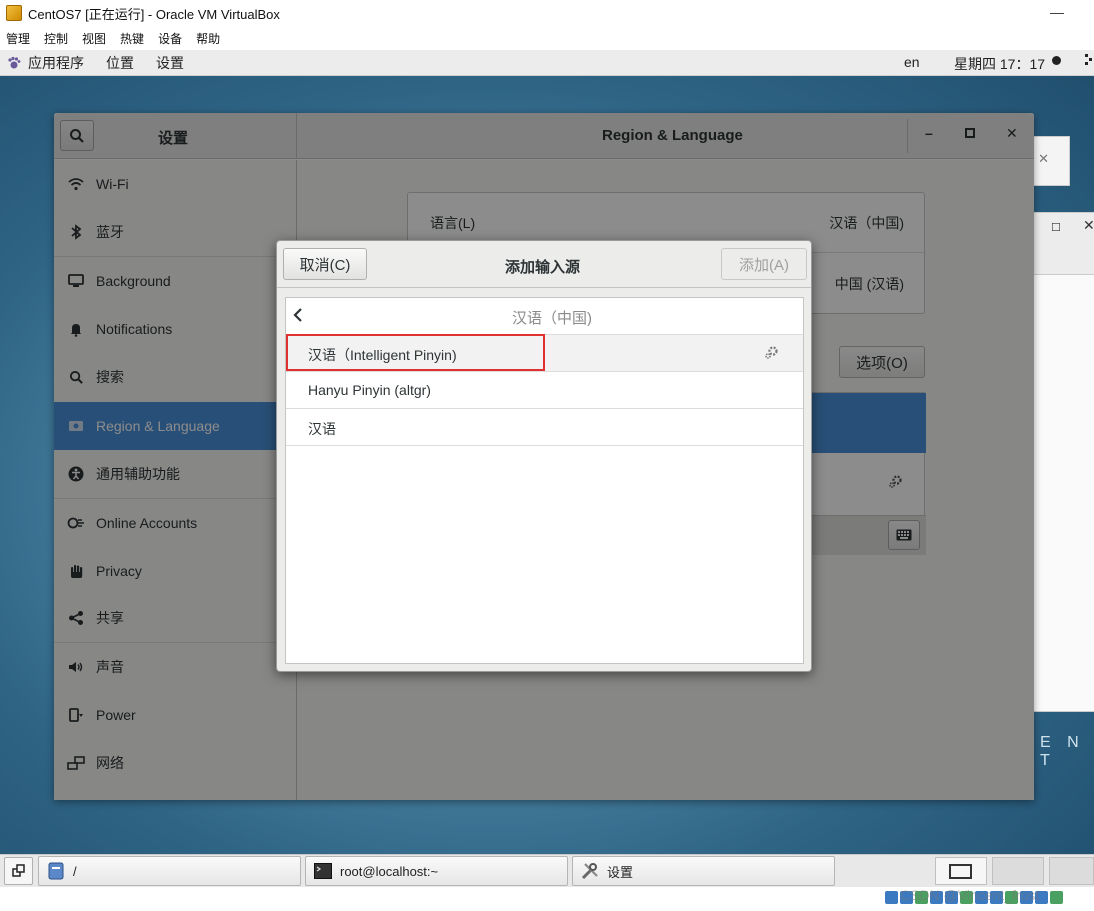 The width and height of the screenshot is (1094, 911). What do you see at coordinates (76, 618) in the screenshot?
I see `share-icon` at bounding box center [76, 618].